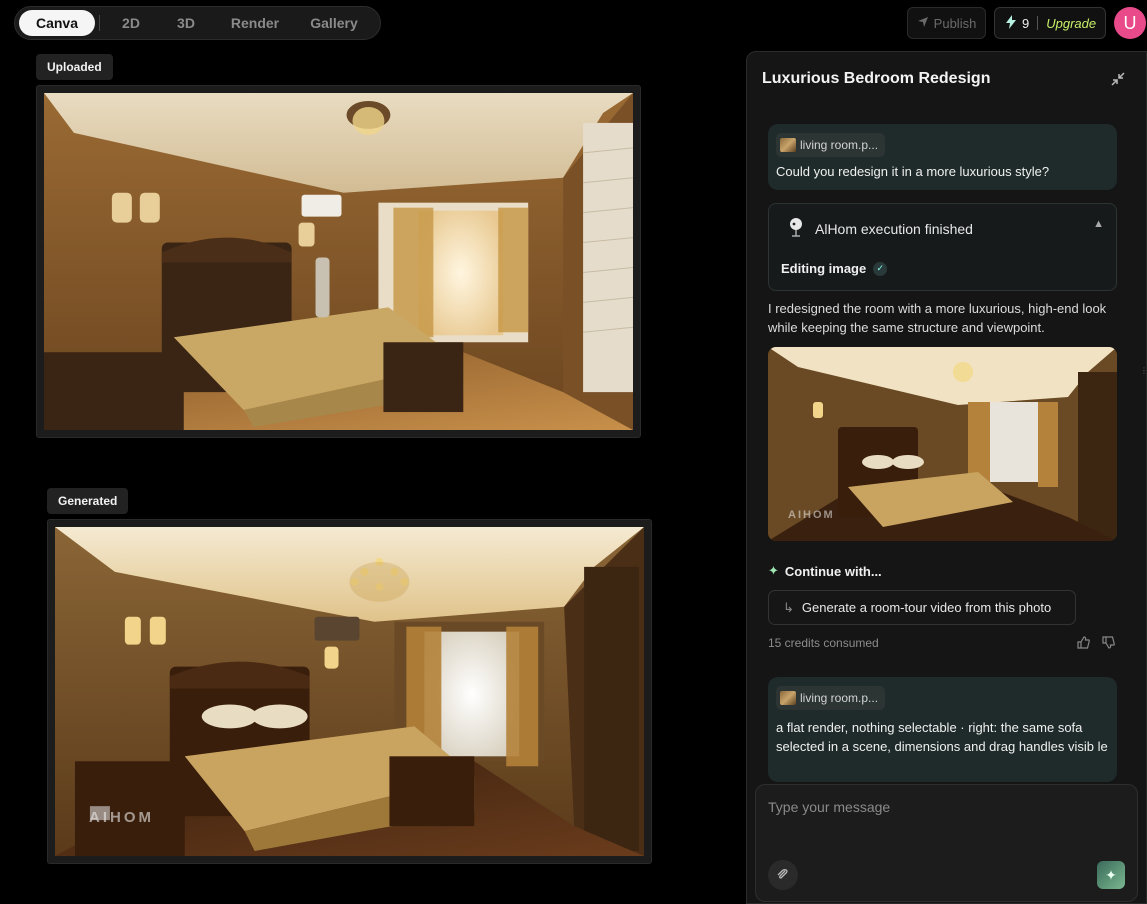 The height and width of the screenshot is (904, 1147). What do you see at coordinates (824, 268) in the screenshot?
I see `execution-step-label: Editing image` at bounding box center [824, 268].